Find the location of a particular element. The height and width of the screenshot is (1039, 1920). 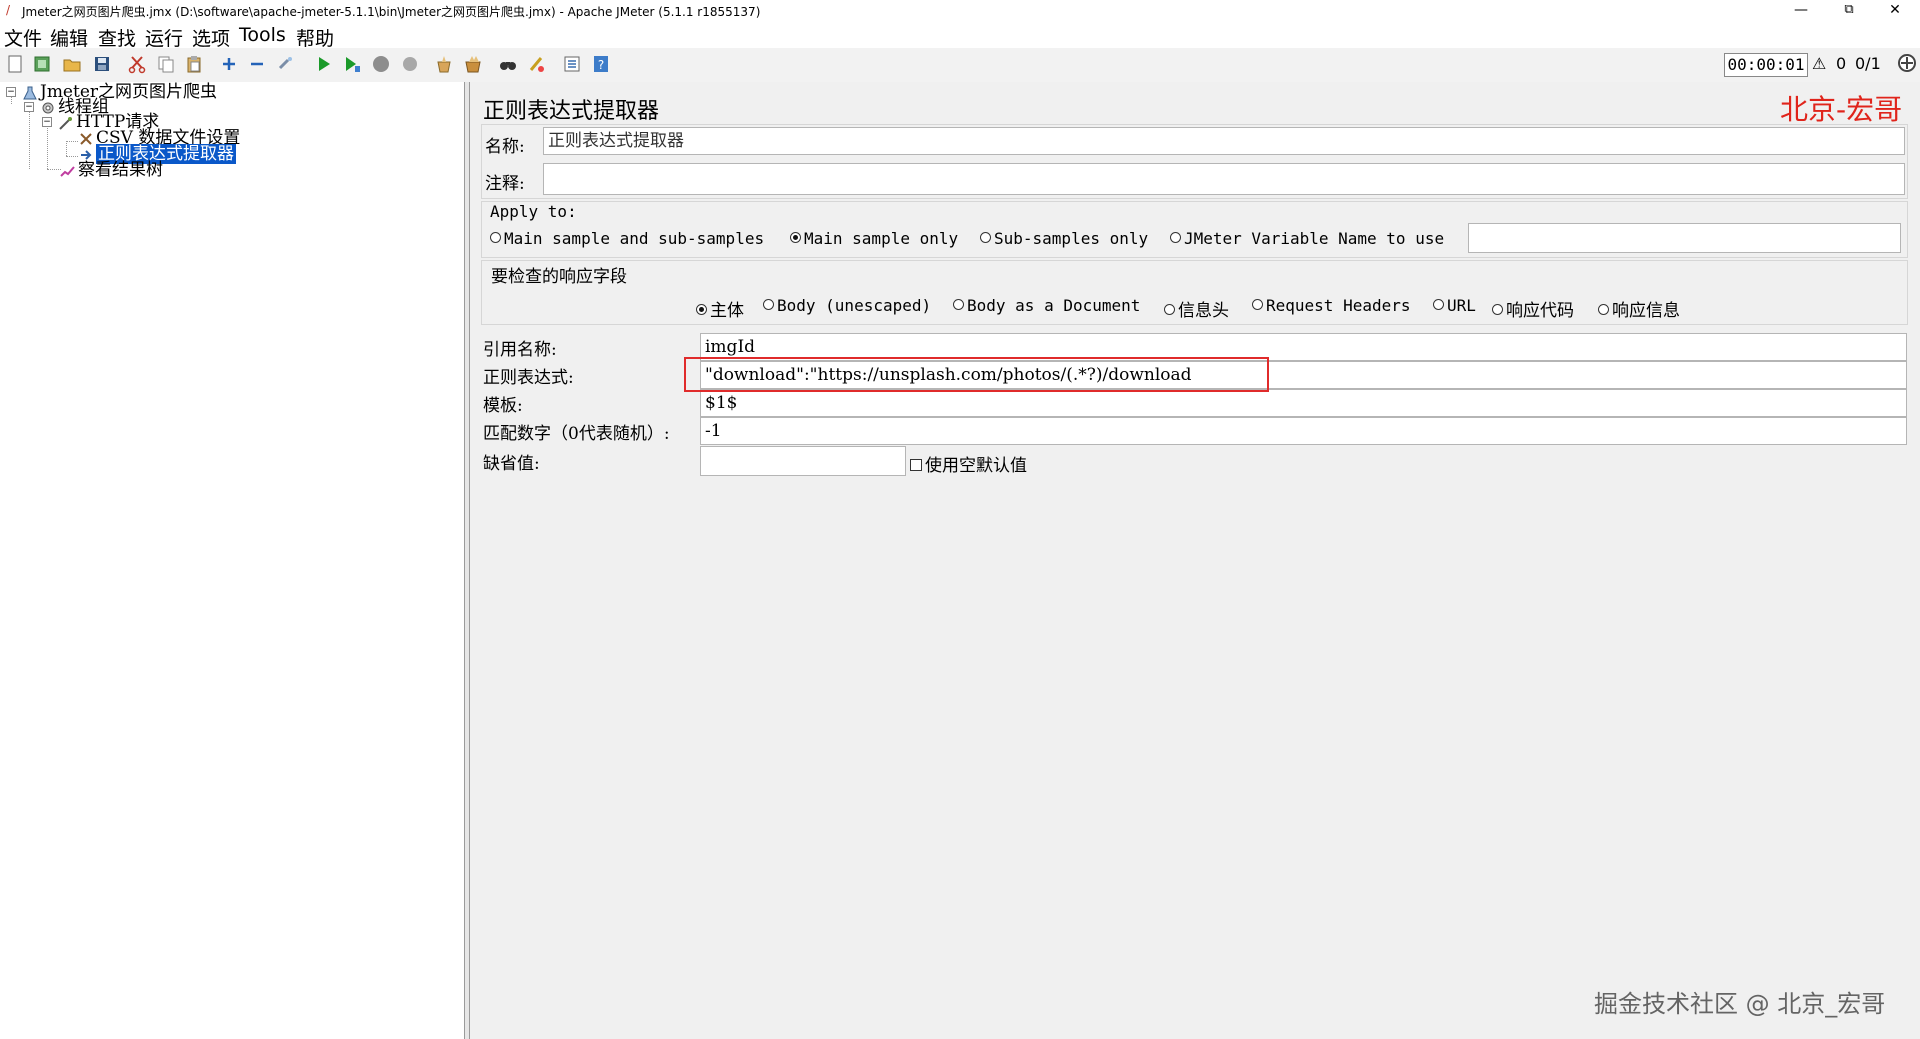

menu-edit: 编辑 is located at coordinates (69, 37).